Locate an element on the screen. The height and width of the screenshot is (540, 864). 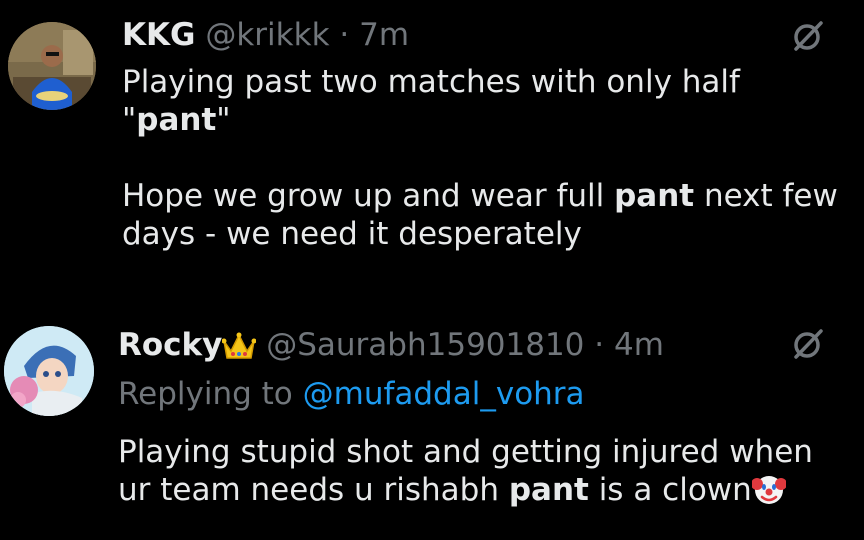
tweet-line: "pant" is located at coordinates (176, 120).